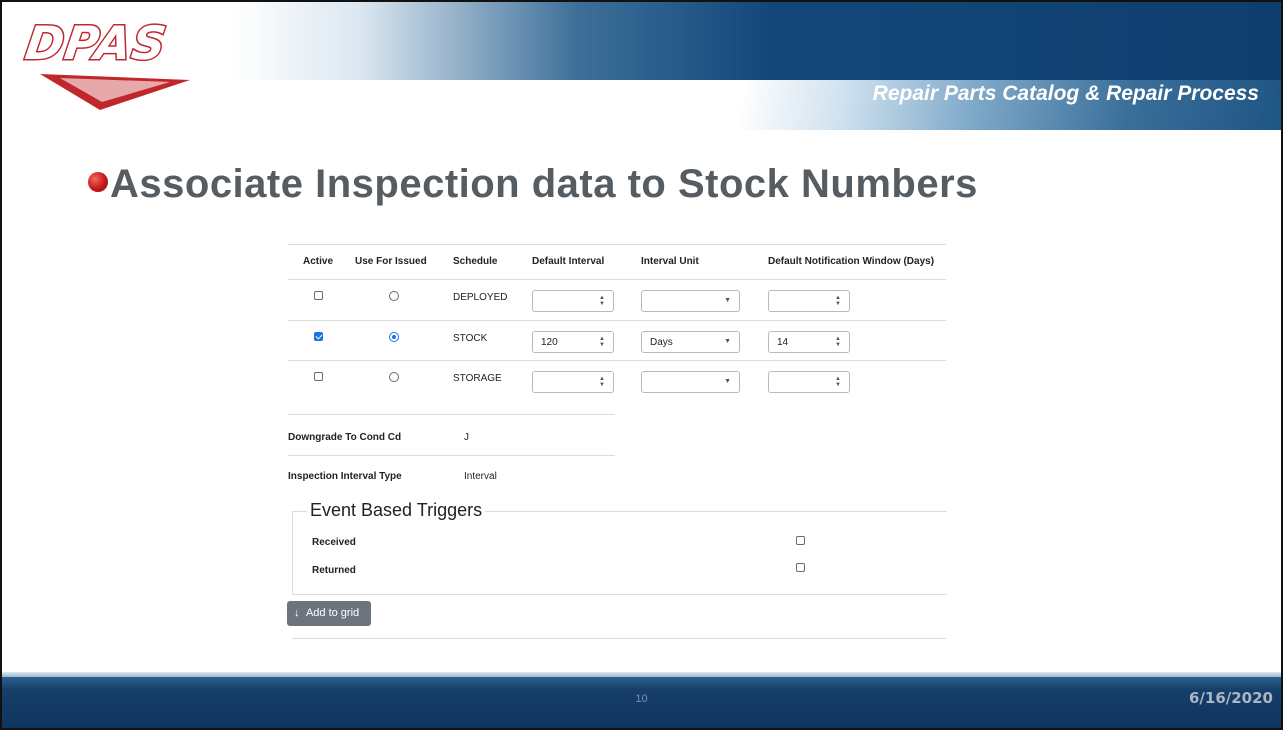  What do you see at coordinates (345, 476) in the screenshot?
I see `interval-type-label: Inspection Interval Type` at bounding box center [345, 476].